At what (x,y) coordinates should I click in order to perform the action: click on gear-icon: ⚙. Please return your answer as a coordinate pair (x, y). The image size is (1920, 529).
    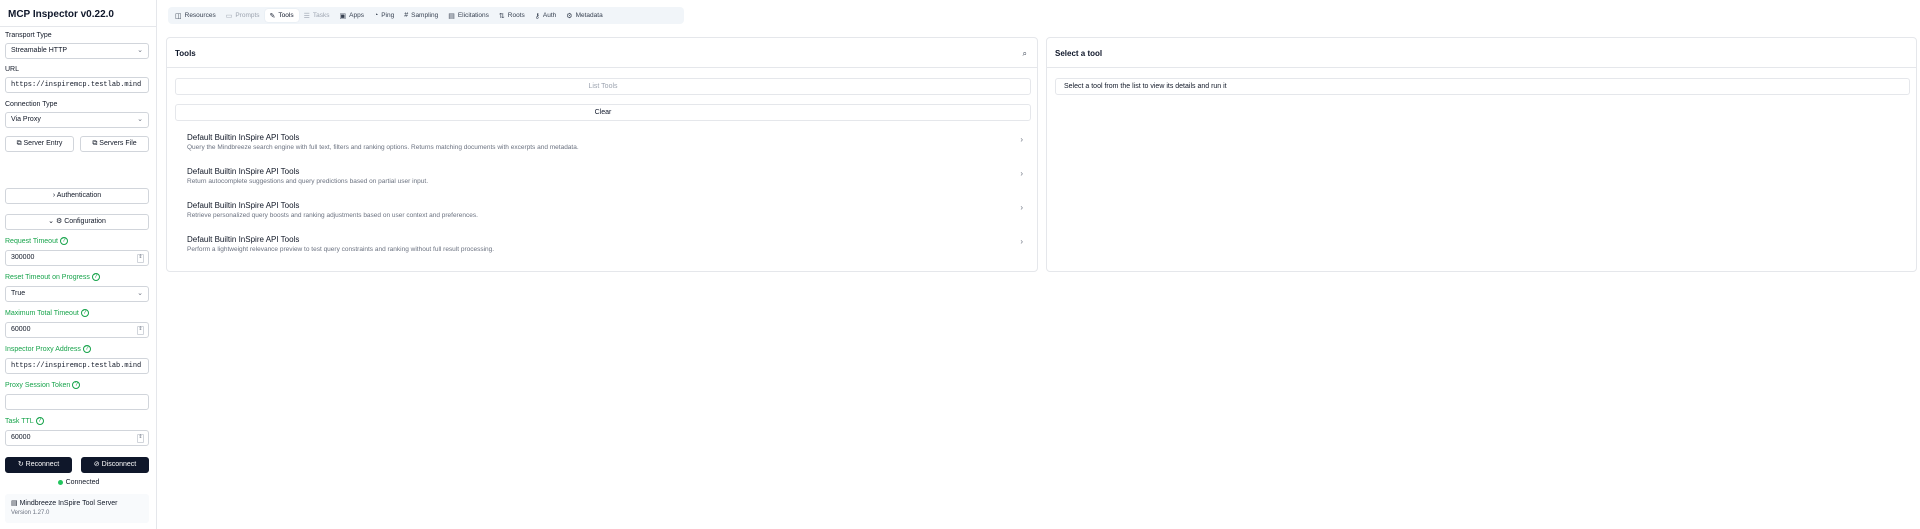
    Looking at the image, I should click on (59, 221).